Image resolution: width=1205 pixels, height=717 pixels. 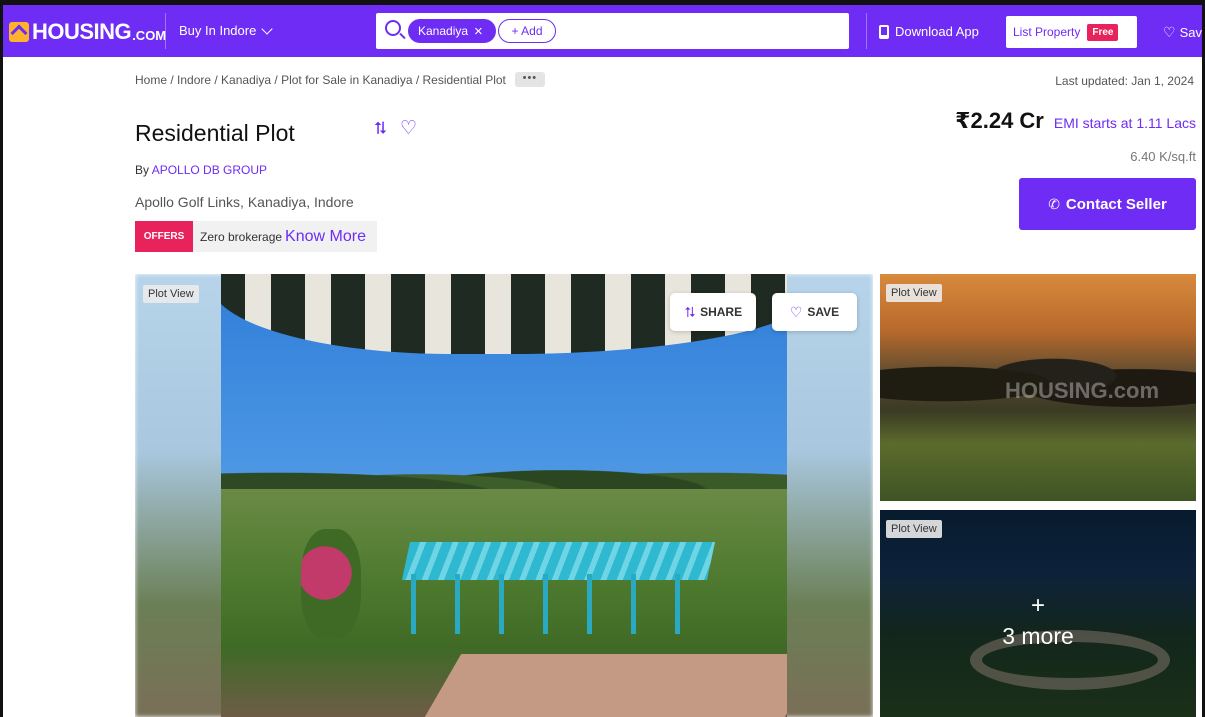 I want to click on contact-seller-label: Contact Seller, so click(x=1116, y=204).